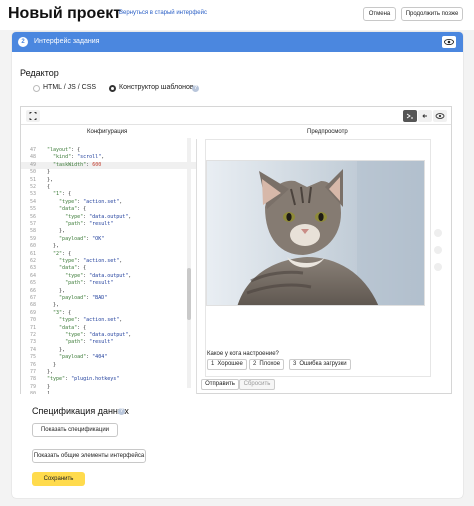 This screenshot has width=474, height=506. Describe the element at coordinates (323, 364) in the screenshot. I see `option-label: Ошибка загрузки` at that location.